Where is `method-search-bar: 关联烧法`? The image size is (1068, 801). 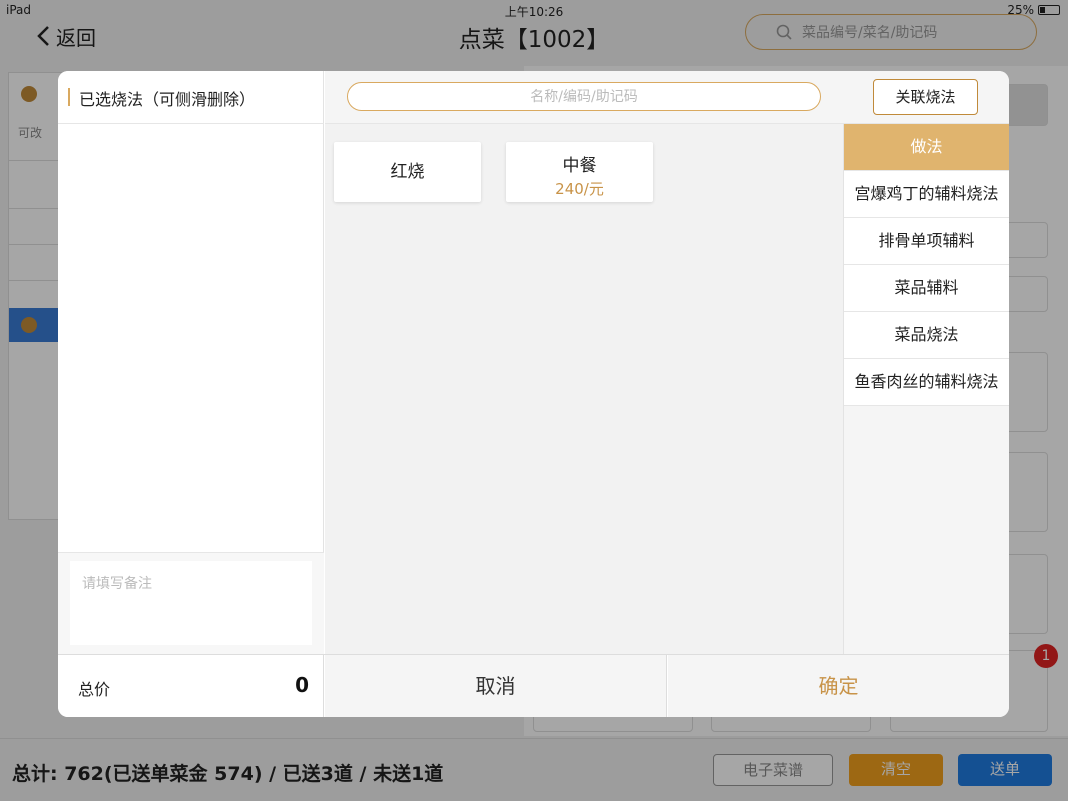
method-search-bar: 关联烧法 is located at coordinates (667, 97).